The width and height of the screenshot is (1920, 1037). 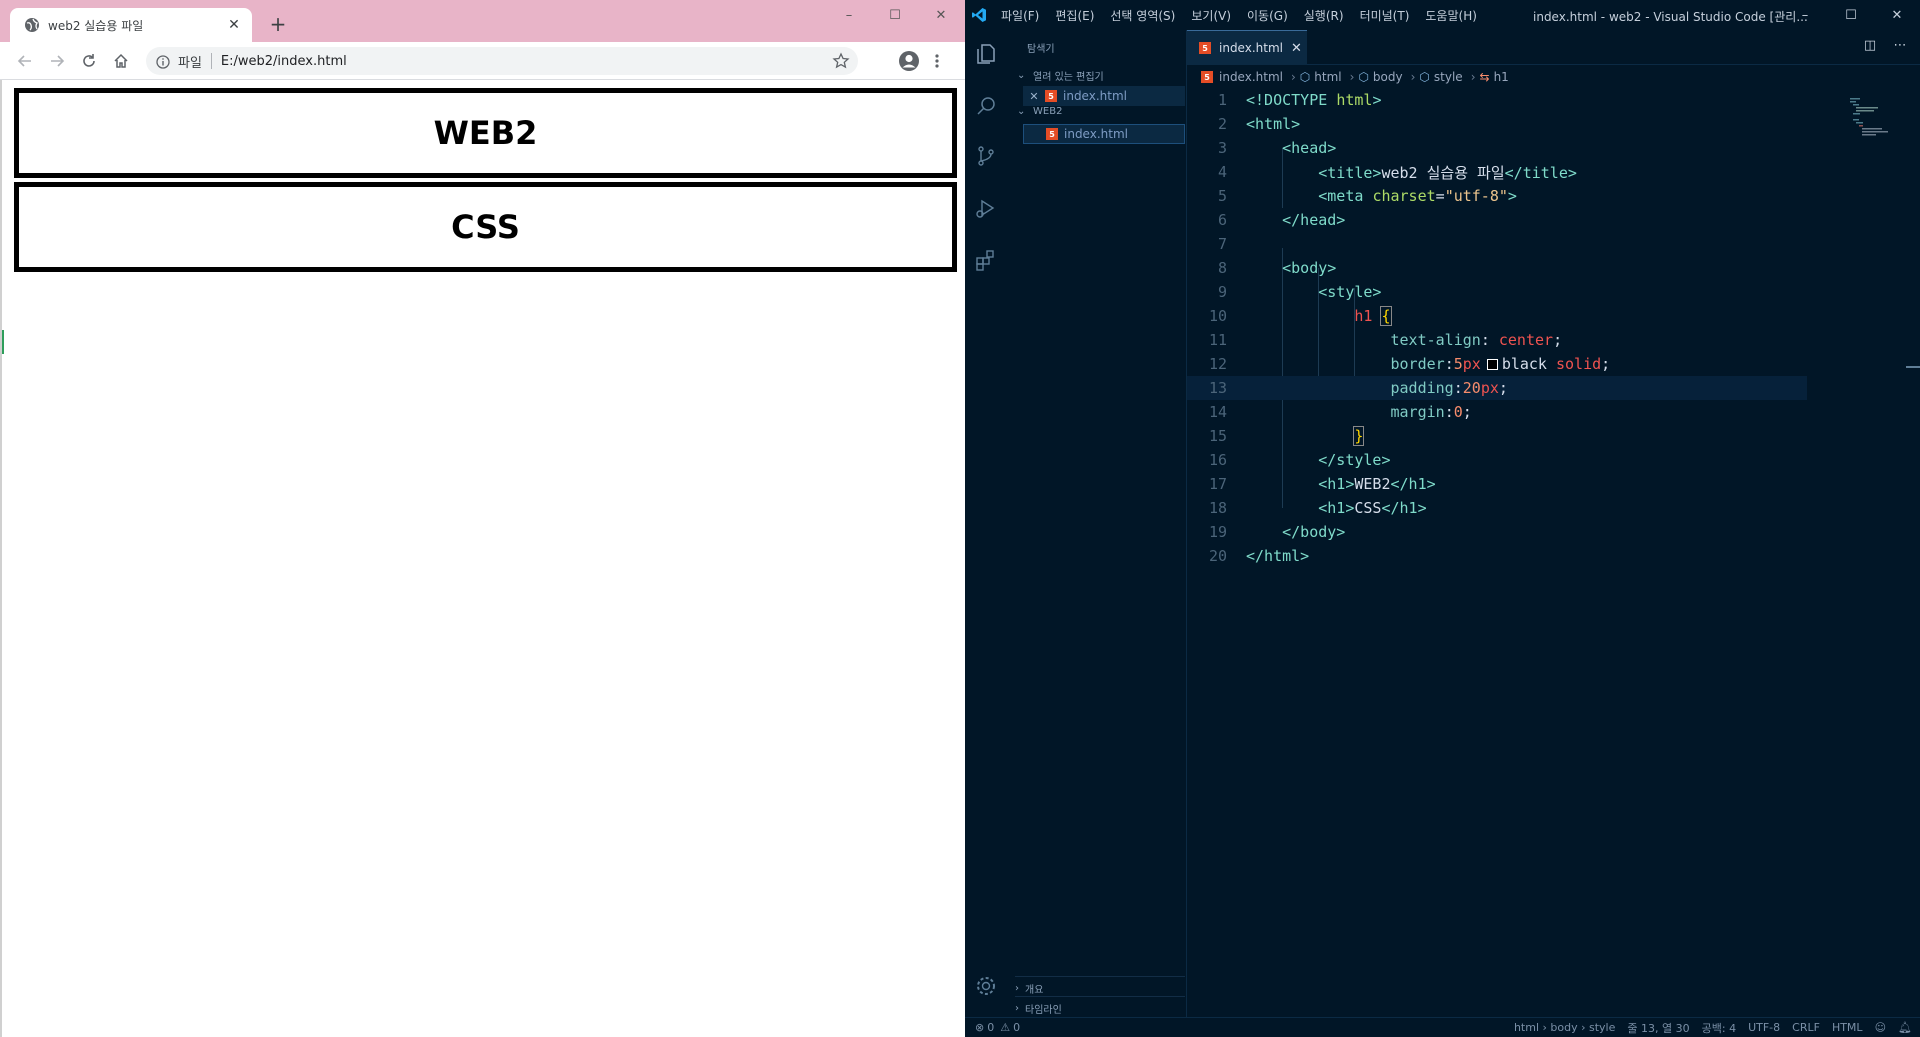 What do you see at coordinates (986, 208) in the screenshot?
I see `run-debug-icon` at bounding box center [986, 208].